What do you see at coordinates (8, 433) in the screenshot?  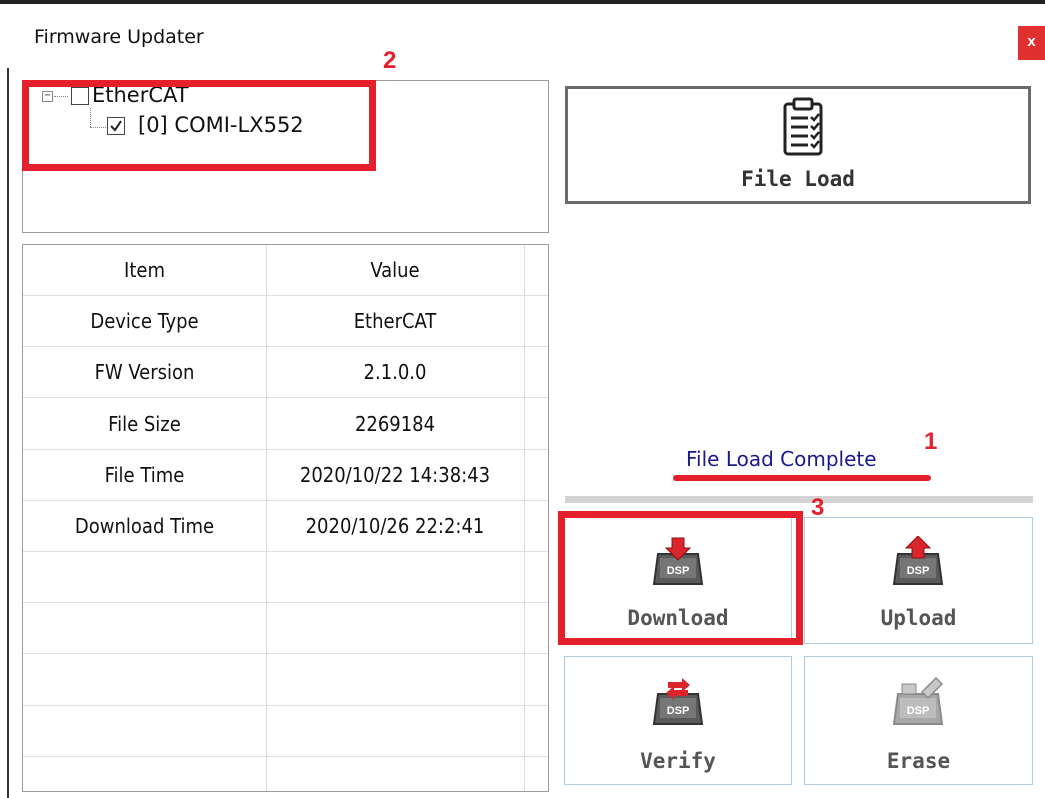 I see `window-left-border` at bounding box center [8, 433].